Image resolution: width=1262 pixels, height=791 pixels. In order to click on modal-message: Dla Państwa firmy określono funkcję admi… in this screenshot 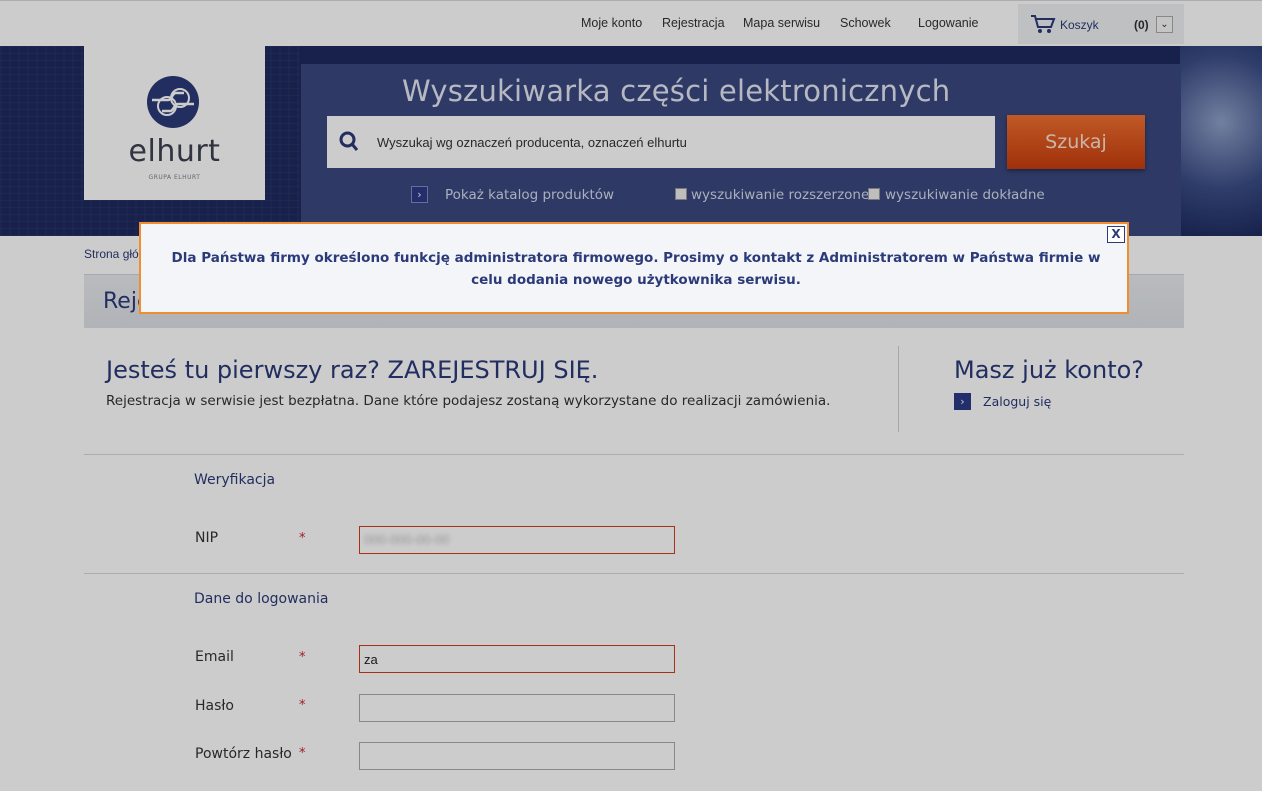, I will do `click(636, 269)`.